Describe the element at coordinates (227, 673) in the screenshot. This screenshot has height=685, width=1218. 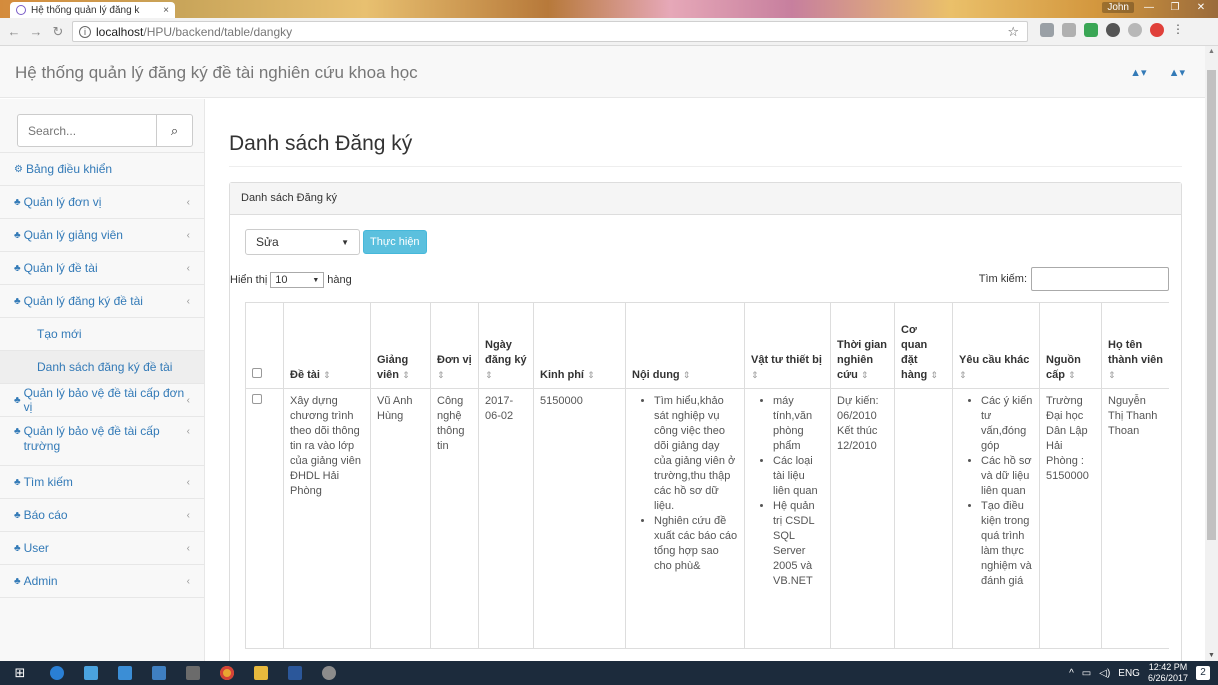
I see `chrome-icon` at that location.